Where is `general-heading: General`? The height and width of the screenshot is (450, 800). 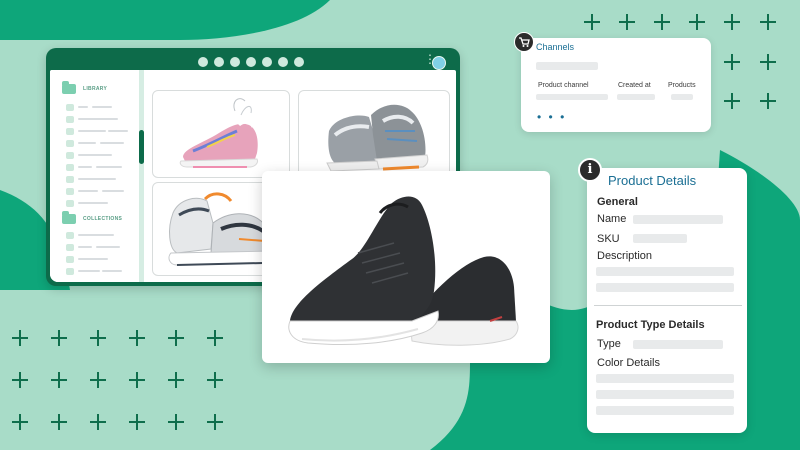 general-heading: General is located at coordinates (617, 202).